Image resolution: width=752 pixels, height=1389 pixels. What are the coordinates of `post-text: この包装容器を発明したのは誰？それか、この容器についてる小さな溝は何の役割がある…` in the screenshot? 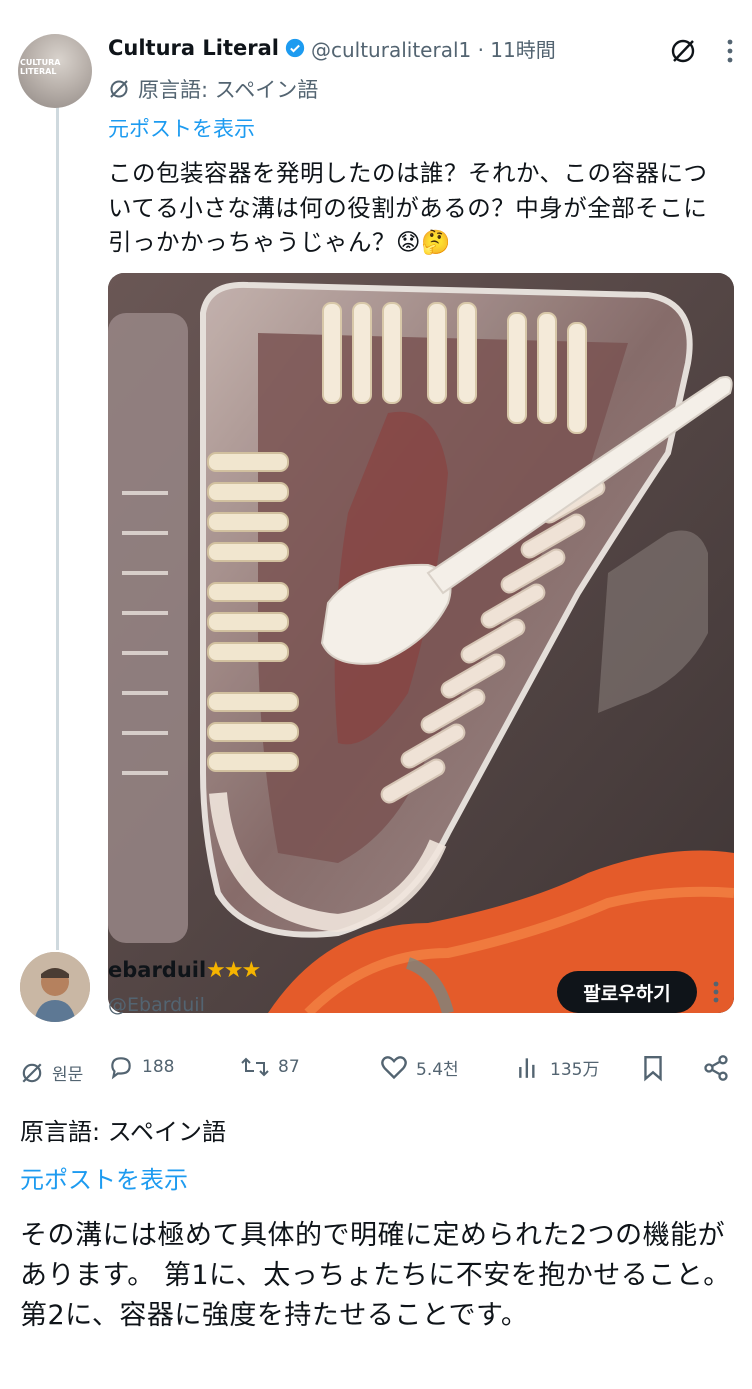 It's located at (408, 207).